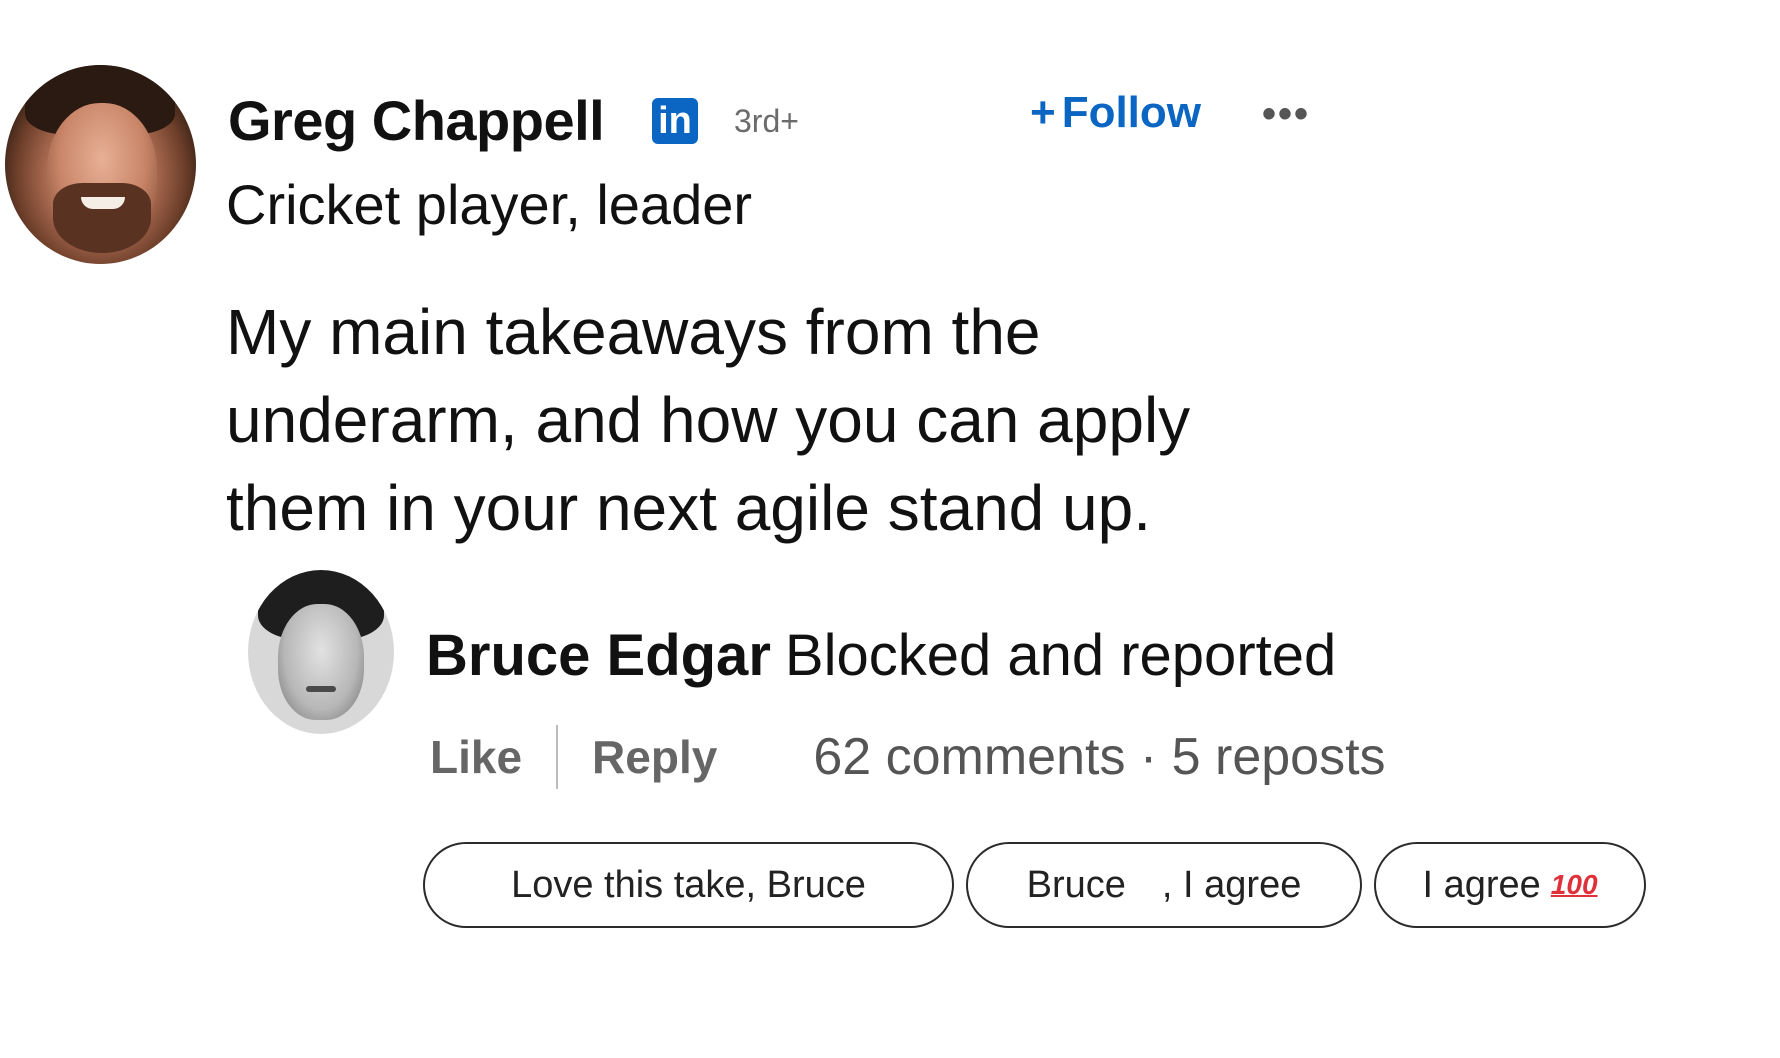  What do you see at coordinates (1574, 884) in the screenshot?
I see `hundred-points-icon: 100` at bounding box center [1574, 884].